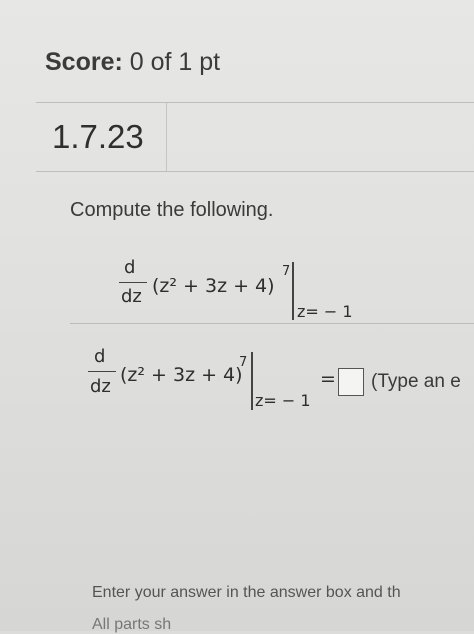  What do you see at coordinates (132, 624) in the screenshot?
I see `footer-cutoff-text: All parts sh` at bounding box center [132, 624].